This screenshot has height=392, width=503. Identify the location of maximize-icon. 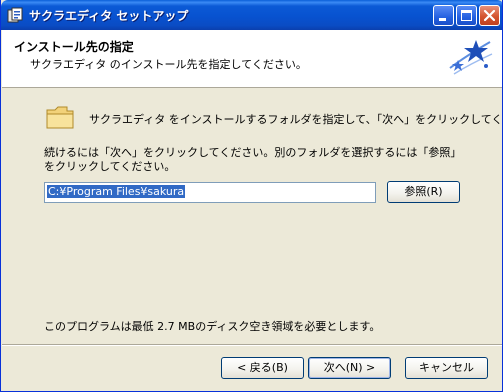
(466, 15).